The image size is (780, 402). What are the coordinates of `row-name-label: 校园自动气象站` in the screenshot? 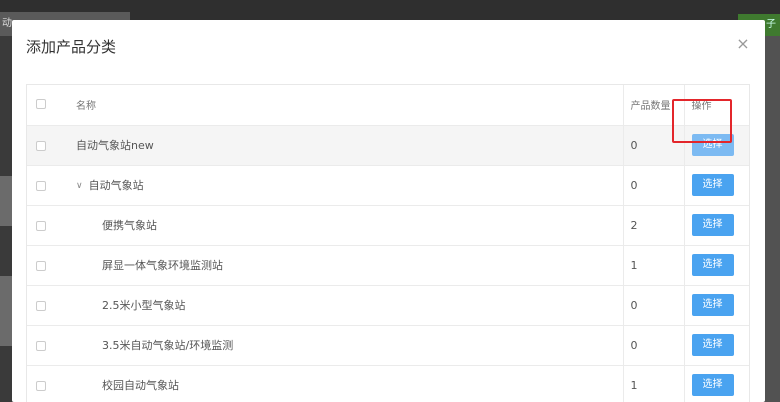 It's located at (140, 385).